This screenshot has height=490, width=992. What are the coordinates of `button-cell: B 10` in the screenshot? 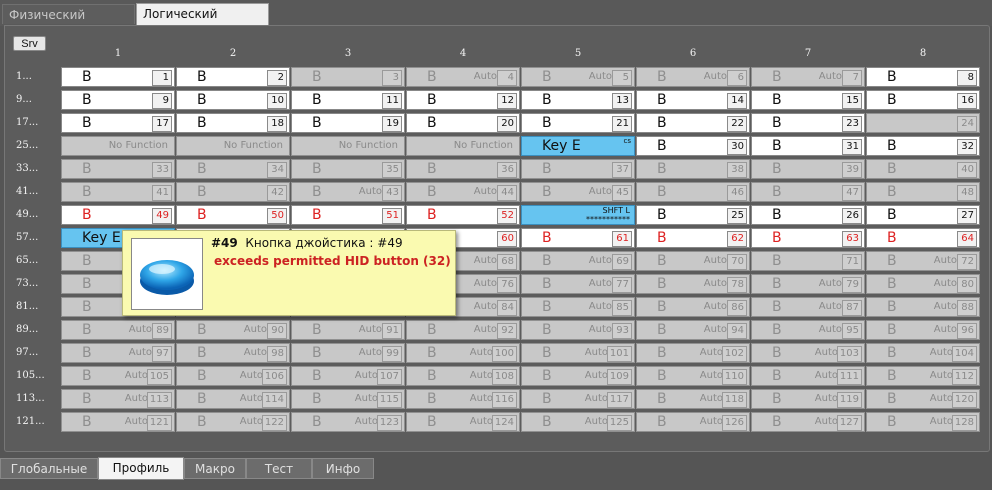 It's located at (233, 100).